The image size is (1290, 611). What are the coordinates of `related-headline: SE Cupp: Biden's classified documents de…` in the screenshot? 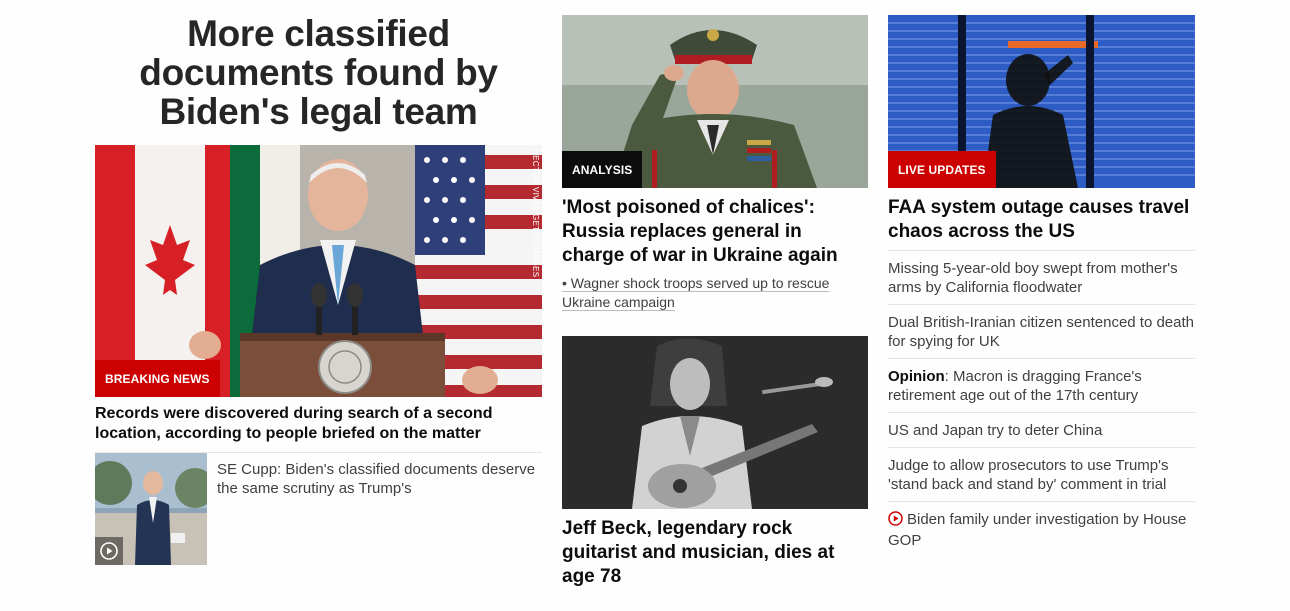 It's located at (376, 479).